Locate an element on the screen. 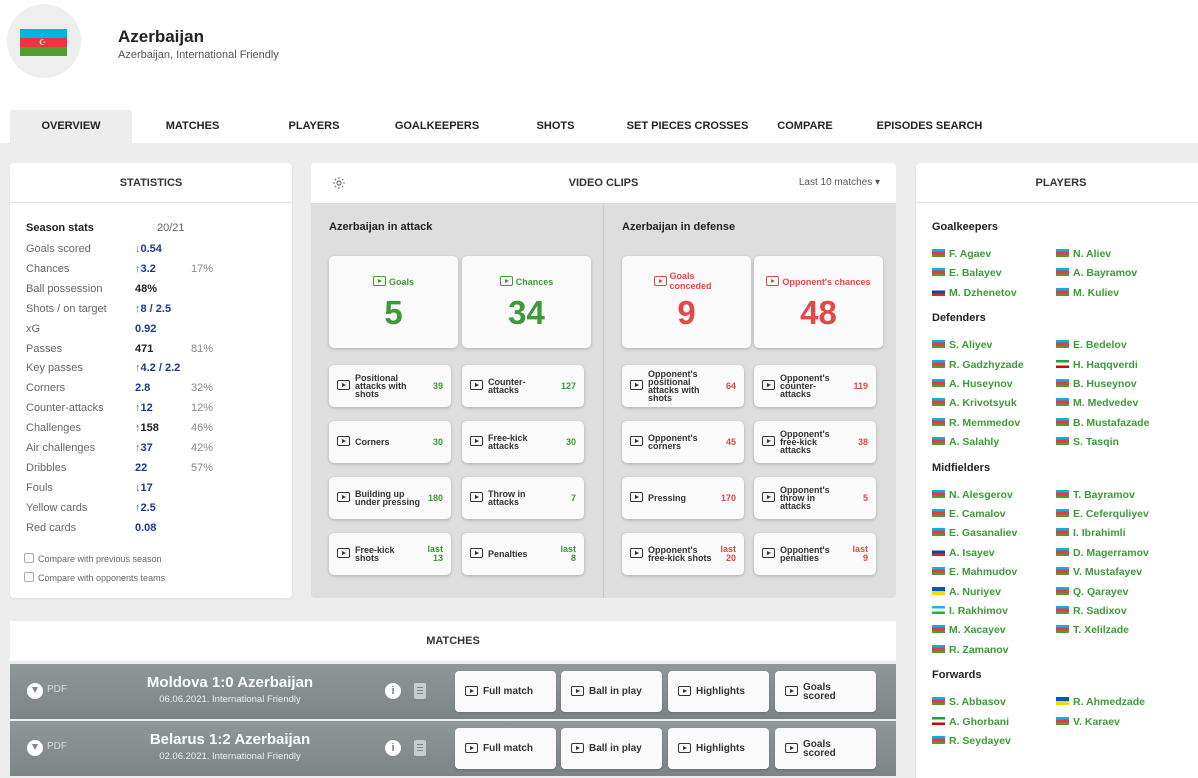  clip-card: Positional attacks with shots 39 is located at coordinates (390, 386).